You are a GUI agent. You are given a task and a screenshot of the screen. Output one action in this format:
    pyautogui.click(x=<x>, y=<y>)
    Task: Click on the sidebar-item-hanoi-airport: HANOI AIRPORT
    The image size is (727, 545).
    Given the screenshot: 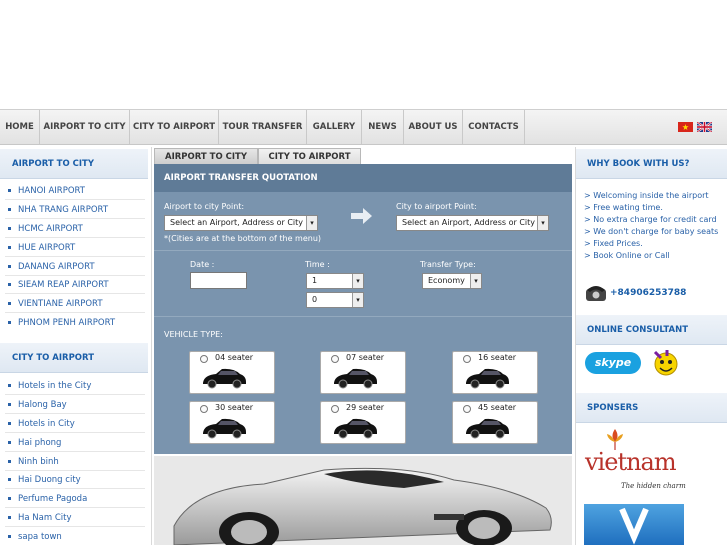 What is the action you would take?
    pyautogui.click(x=46, y=191)
    